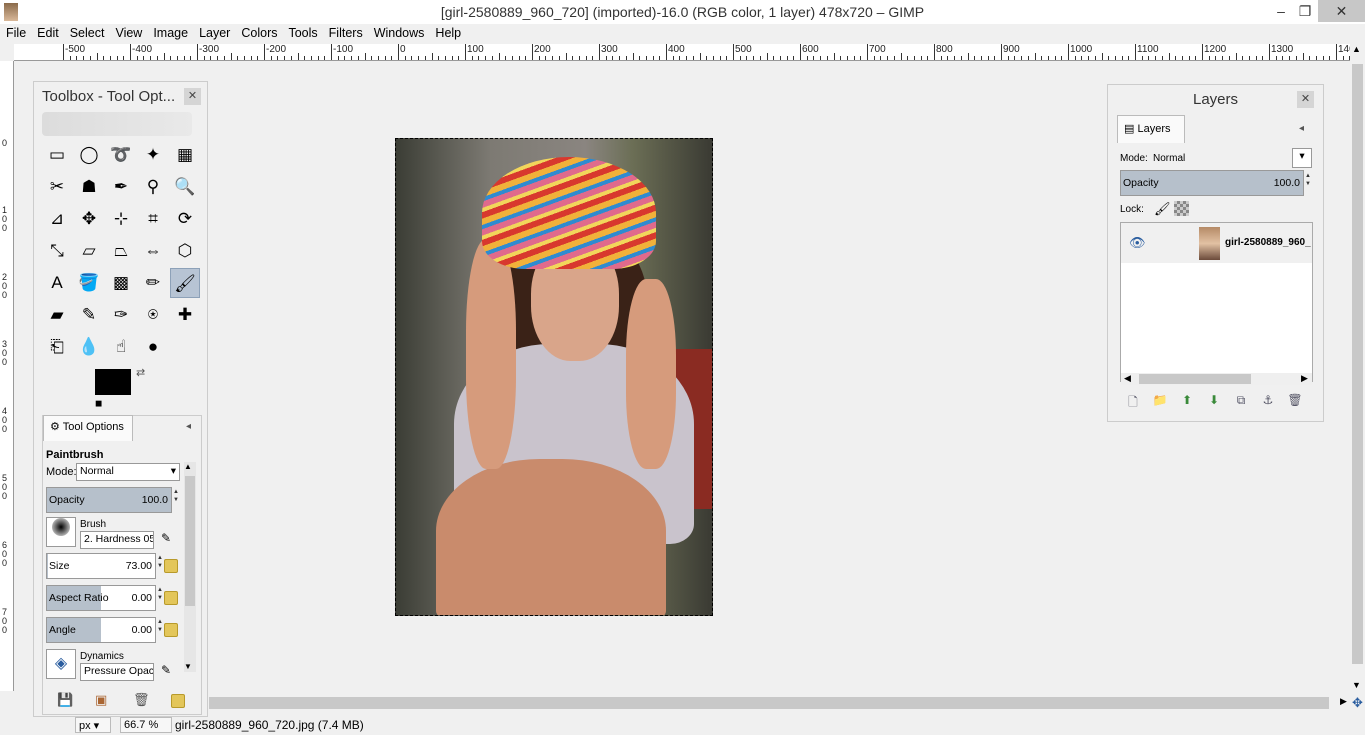  Describe the element at coordinates (153, 219) in the screenshot. I see `crop-icon: ⌗` at that location.